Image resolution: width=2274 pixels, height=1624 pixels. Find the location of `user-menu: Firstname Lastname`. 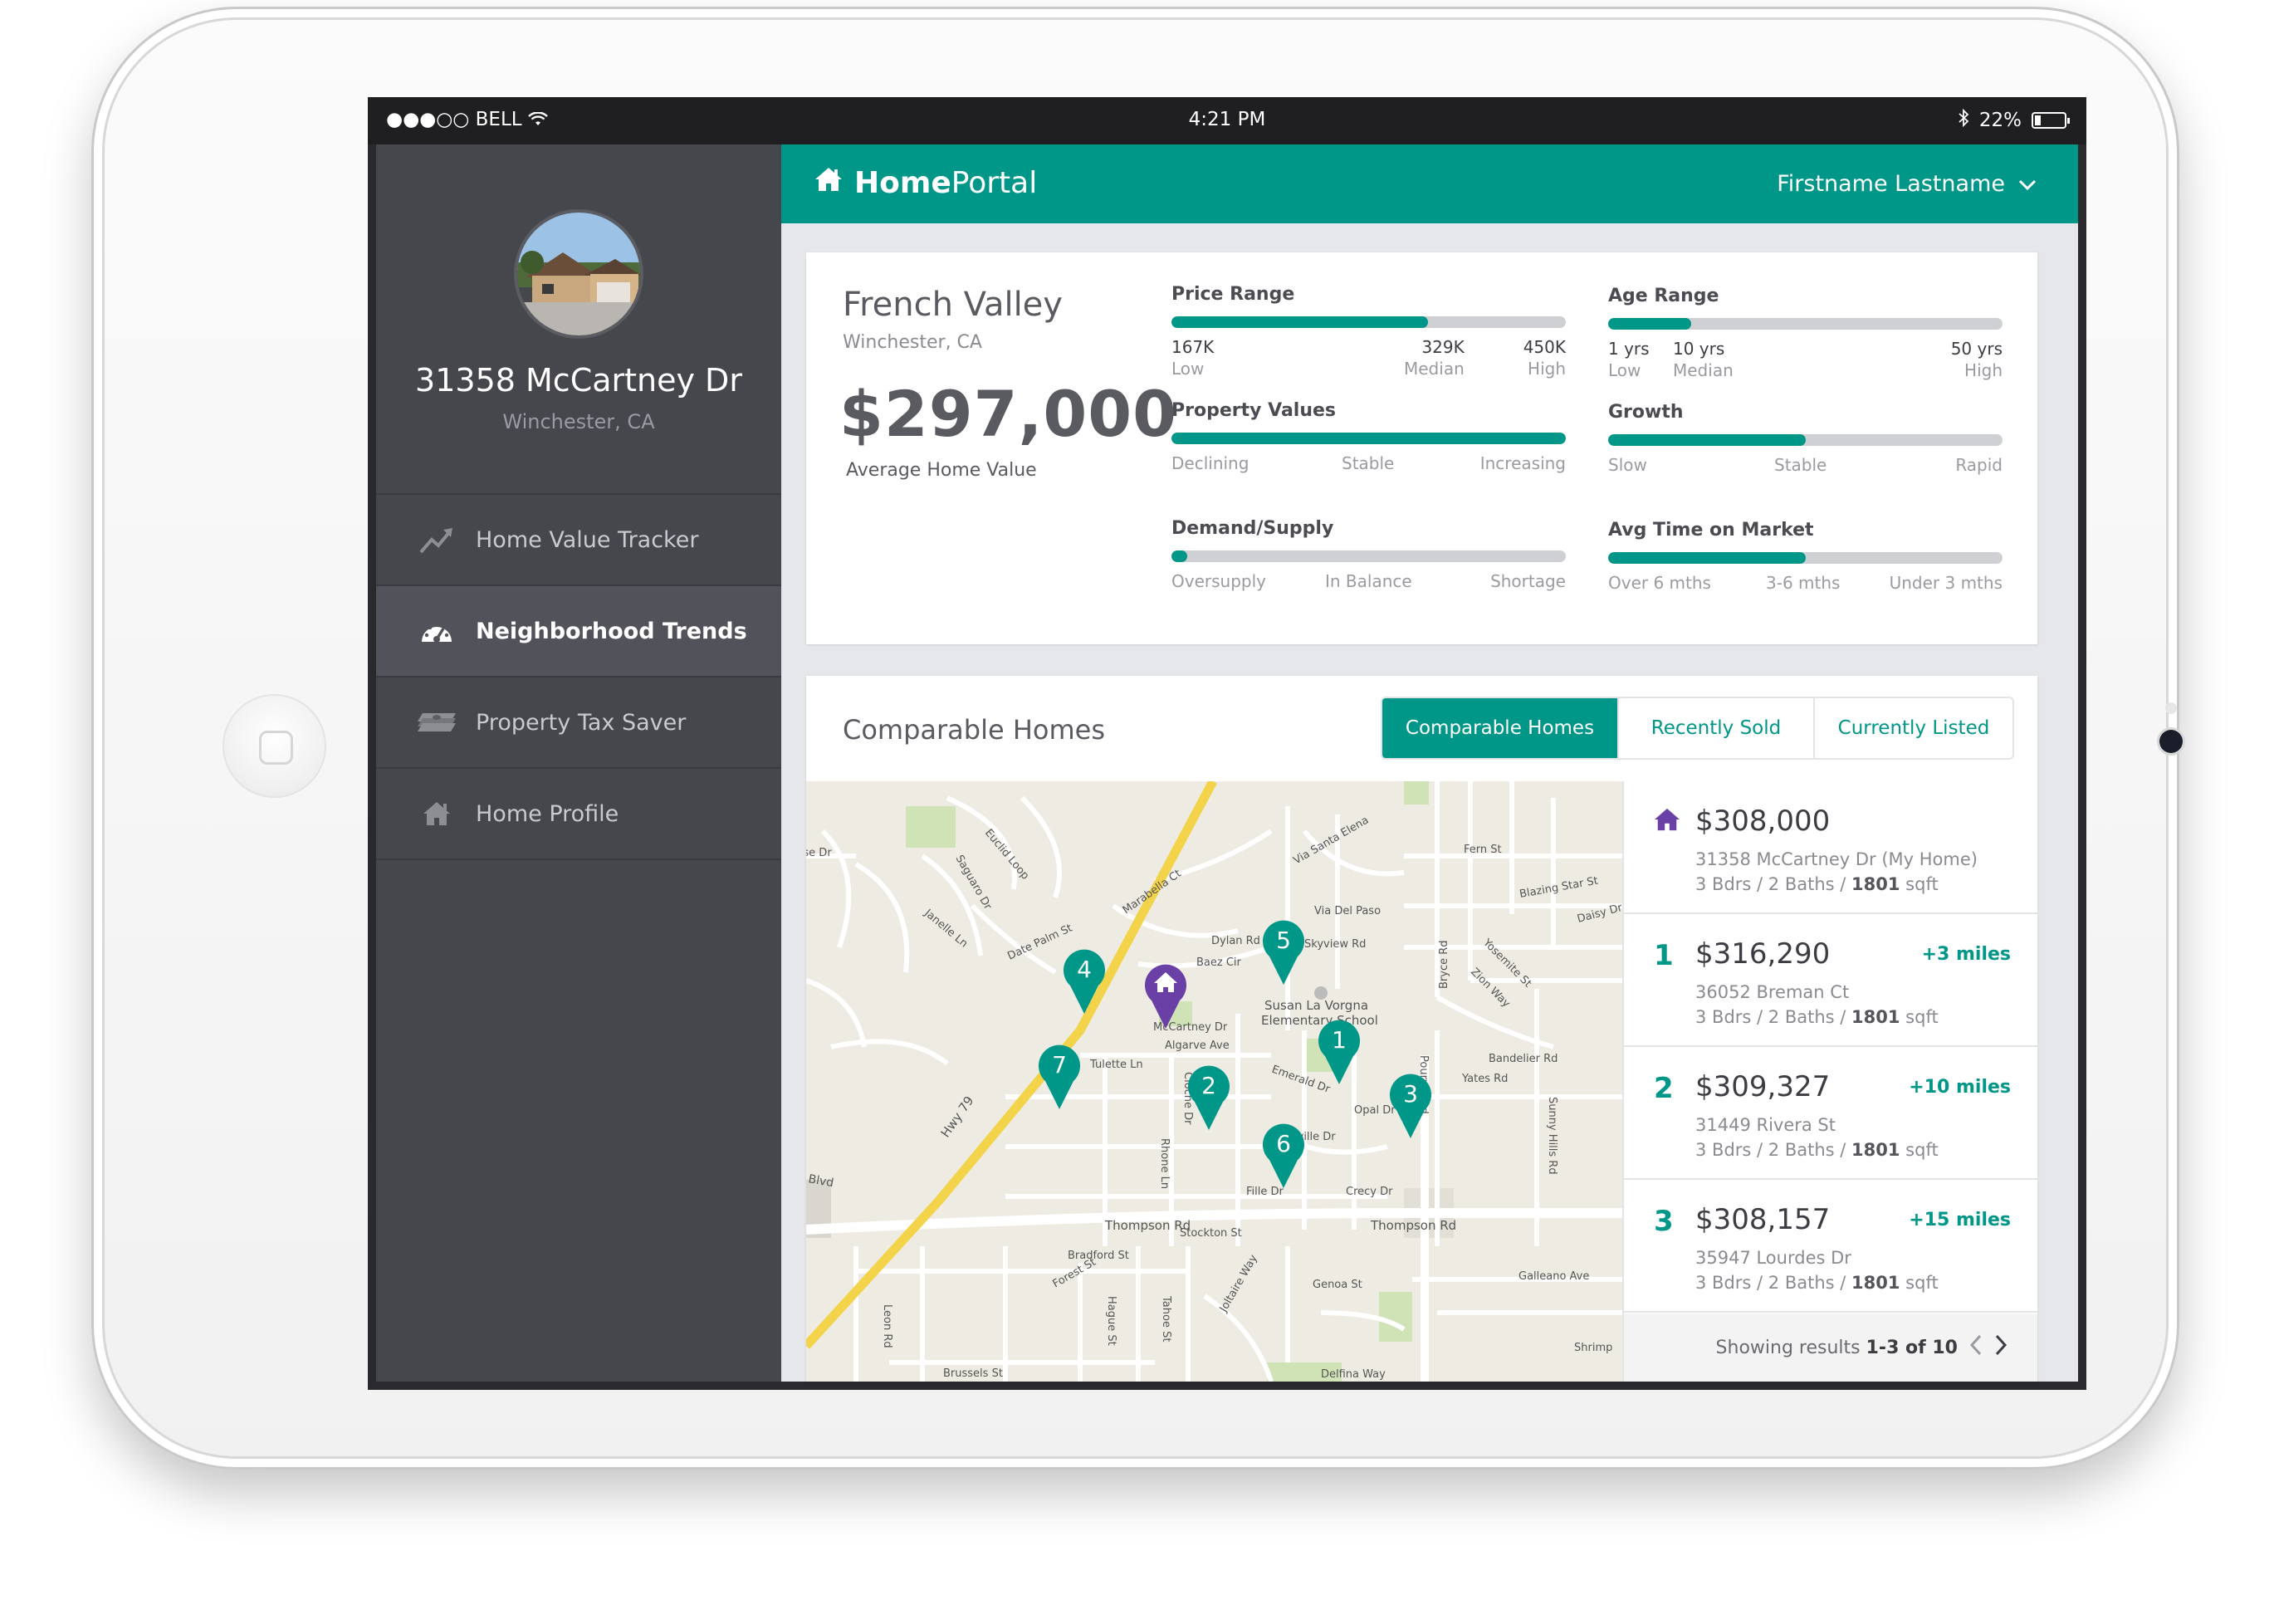

user-menu: Firstname Lastname is located at coordinates (1907, 184).